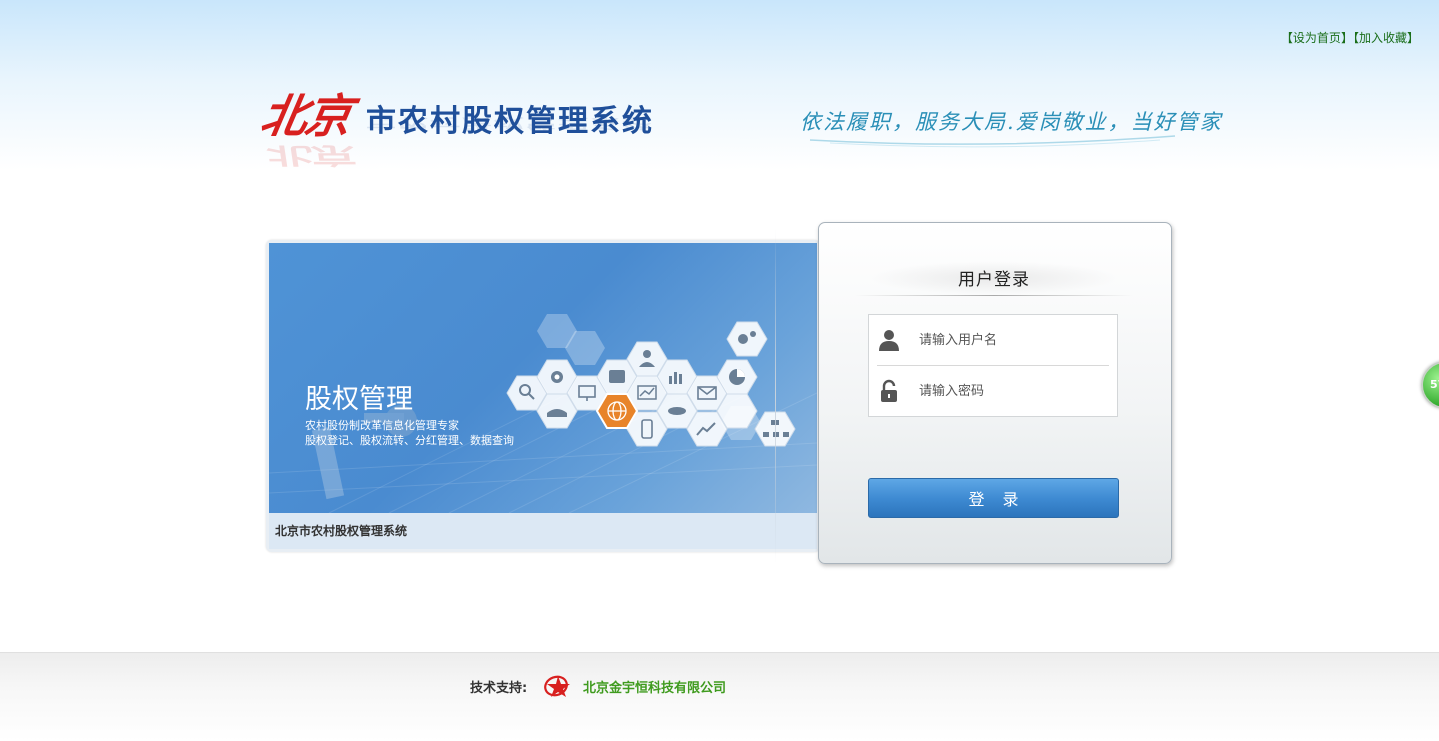 Image resolution: width=1439 pixels, height=741 pixels. I want to click on footer-company-name: 北京金宇恒科技有限公司, so click(654, 686).